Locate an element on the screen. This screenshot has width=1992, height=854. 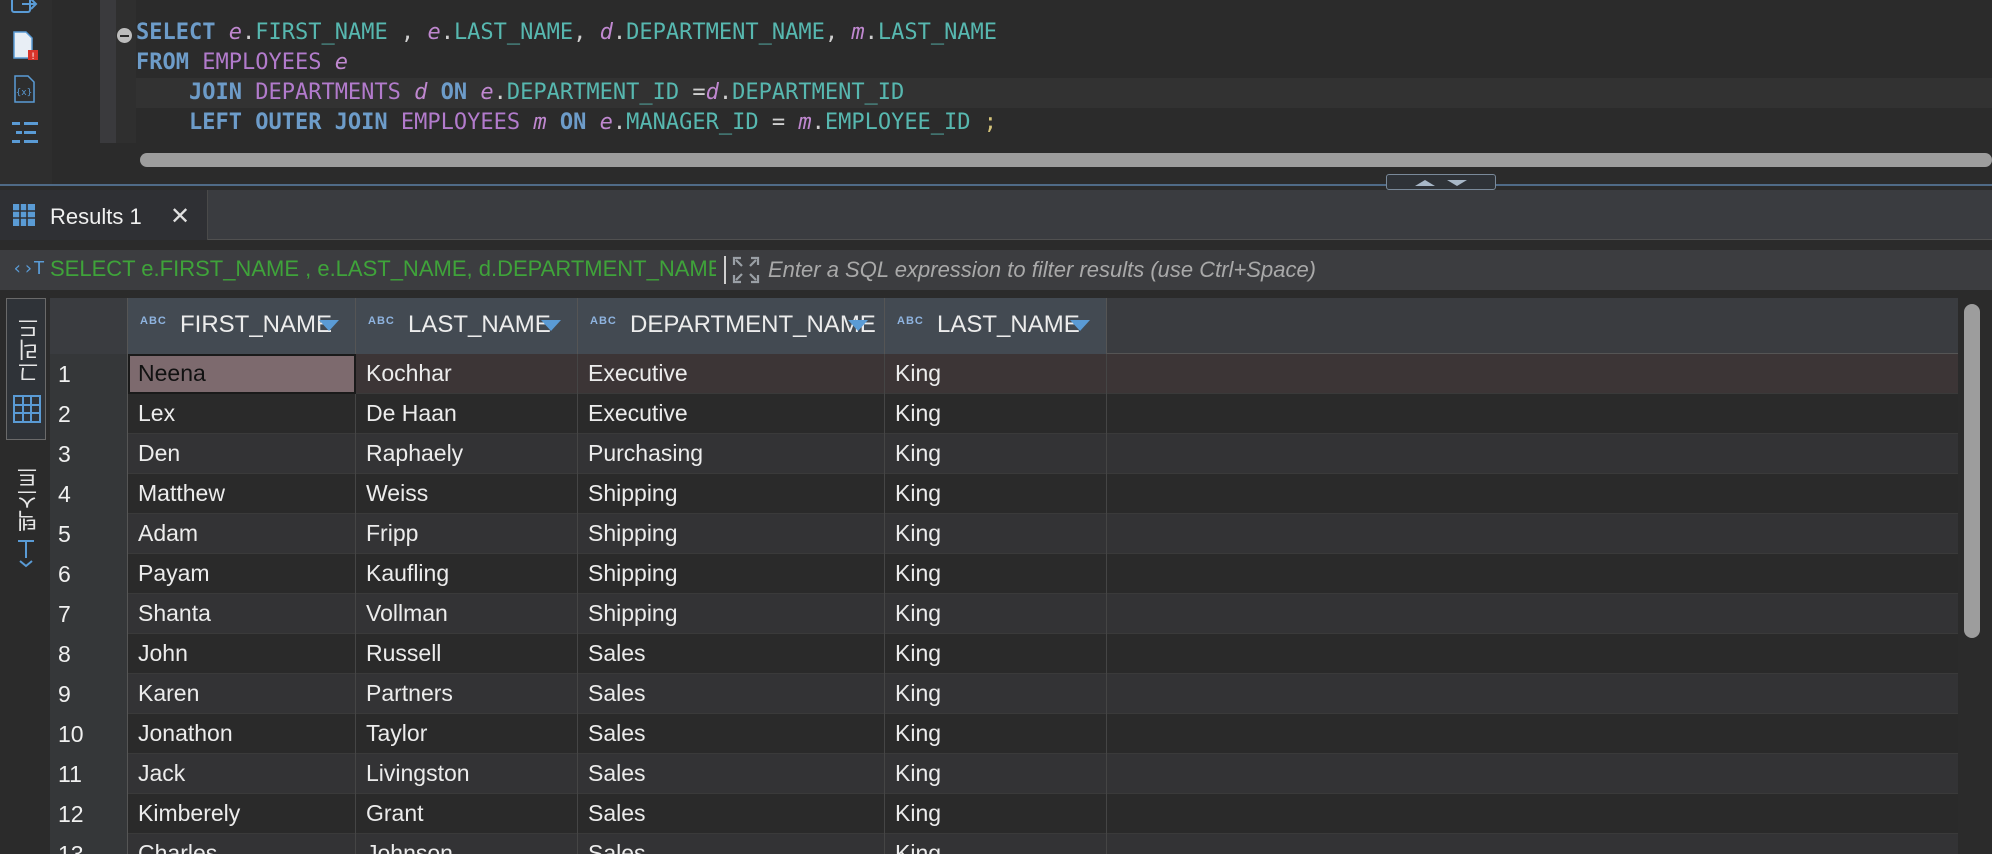
column-header: ABC FIRST_NAME is located at coordinates (242, 326).